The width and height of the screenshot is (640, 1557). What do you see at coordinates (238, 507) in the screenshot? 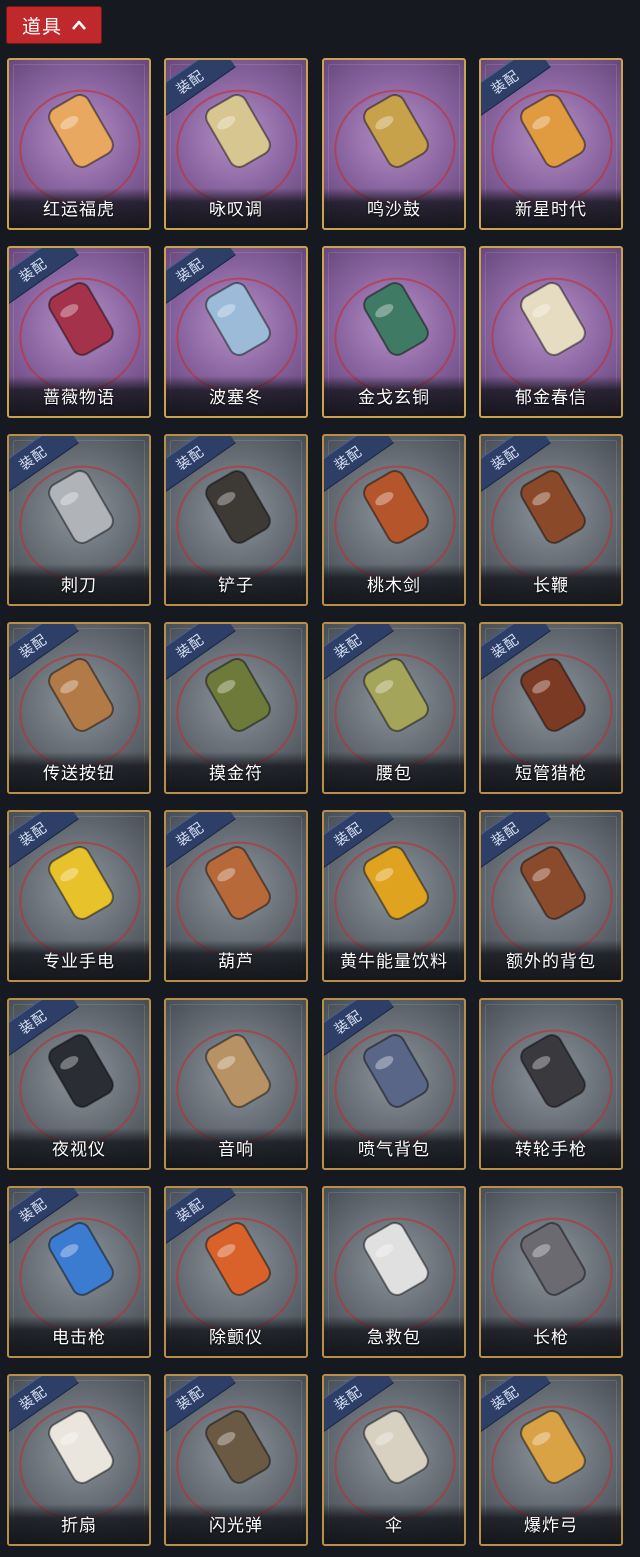
I see `shovel-icon` at bounding box center [238, 507].